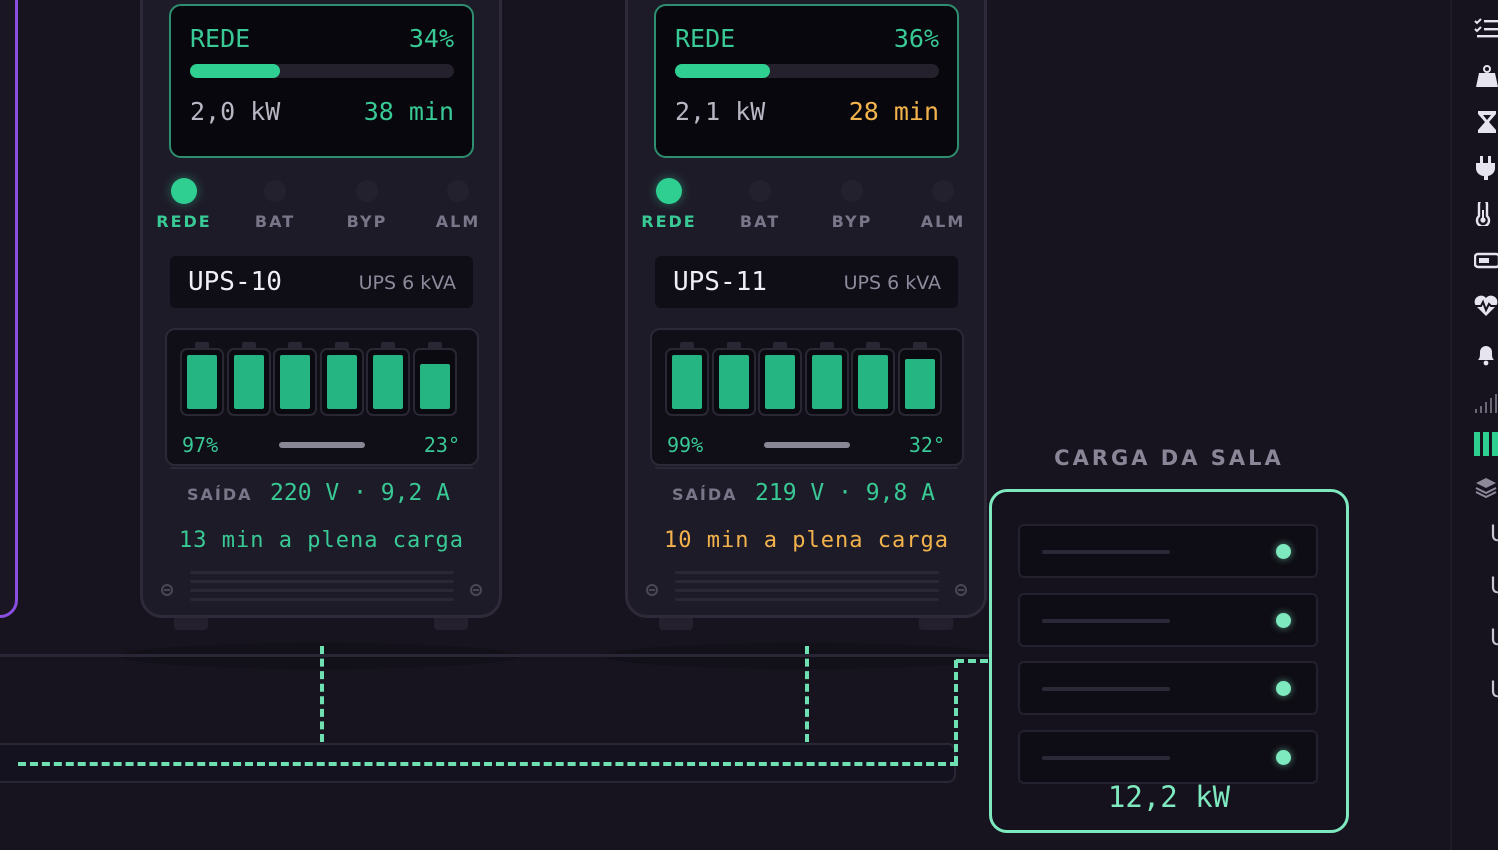 This screenshot has width=1498, height=850. Describe the element at coordinates (806, 468) in the screenshot. I see `divider` at that location.